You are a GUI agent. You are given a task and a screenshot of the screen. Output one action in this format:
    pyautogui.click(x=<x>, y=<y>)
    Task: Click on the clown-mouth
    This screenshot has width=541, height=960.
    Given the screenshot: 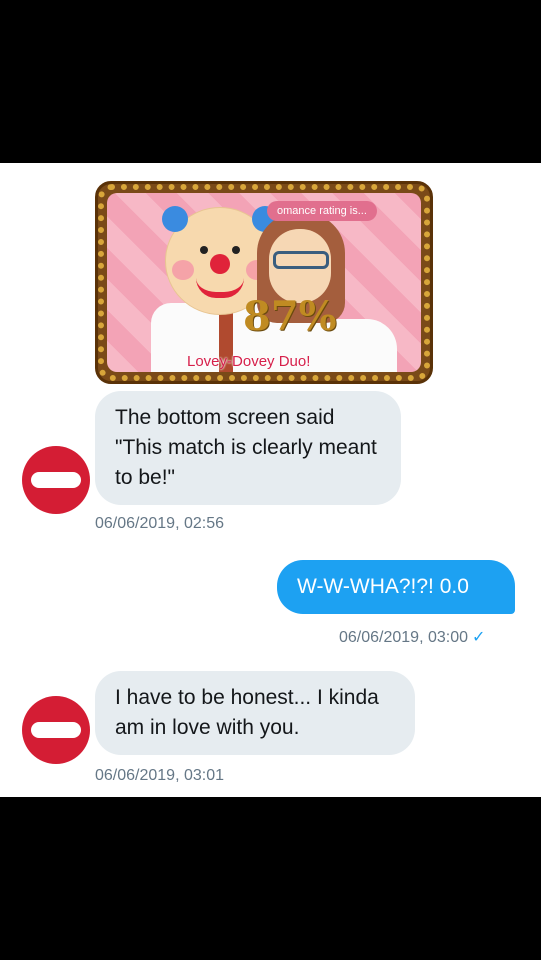 What is the action you would take?
    pyautogui.click(x=220, y=288)
    